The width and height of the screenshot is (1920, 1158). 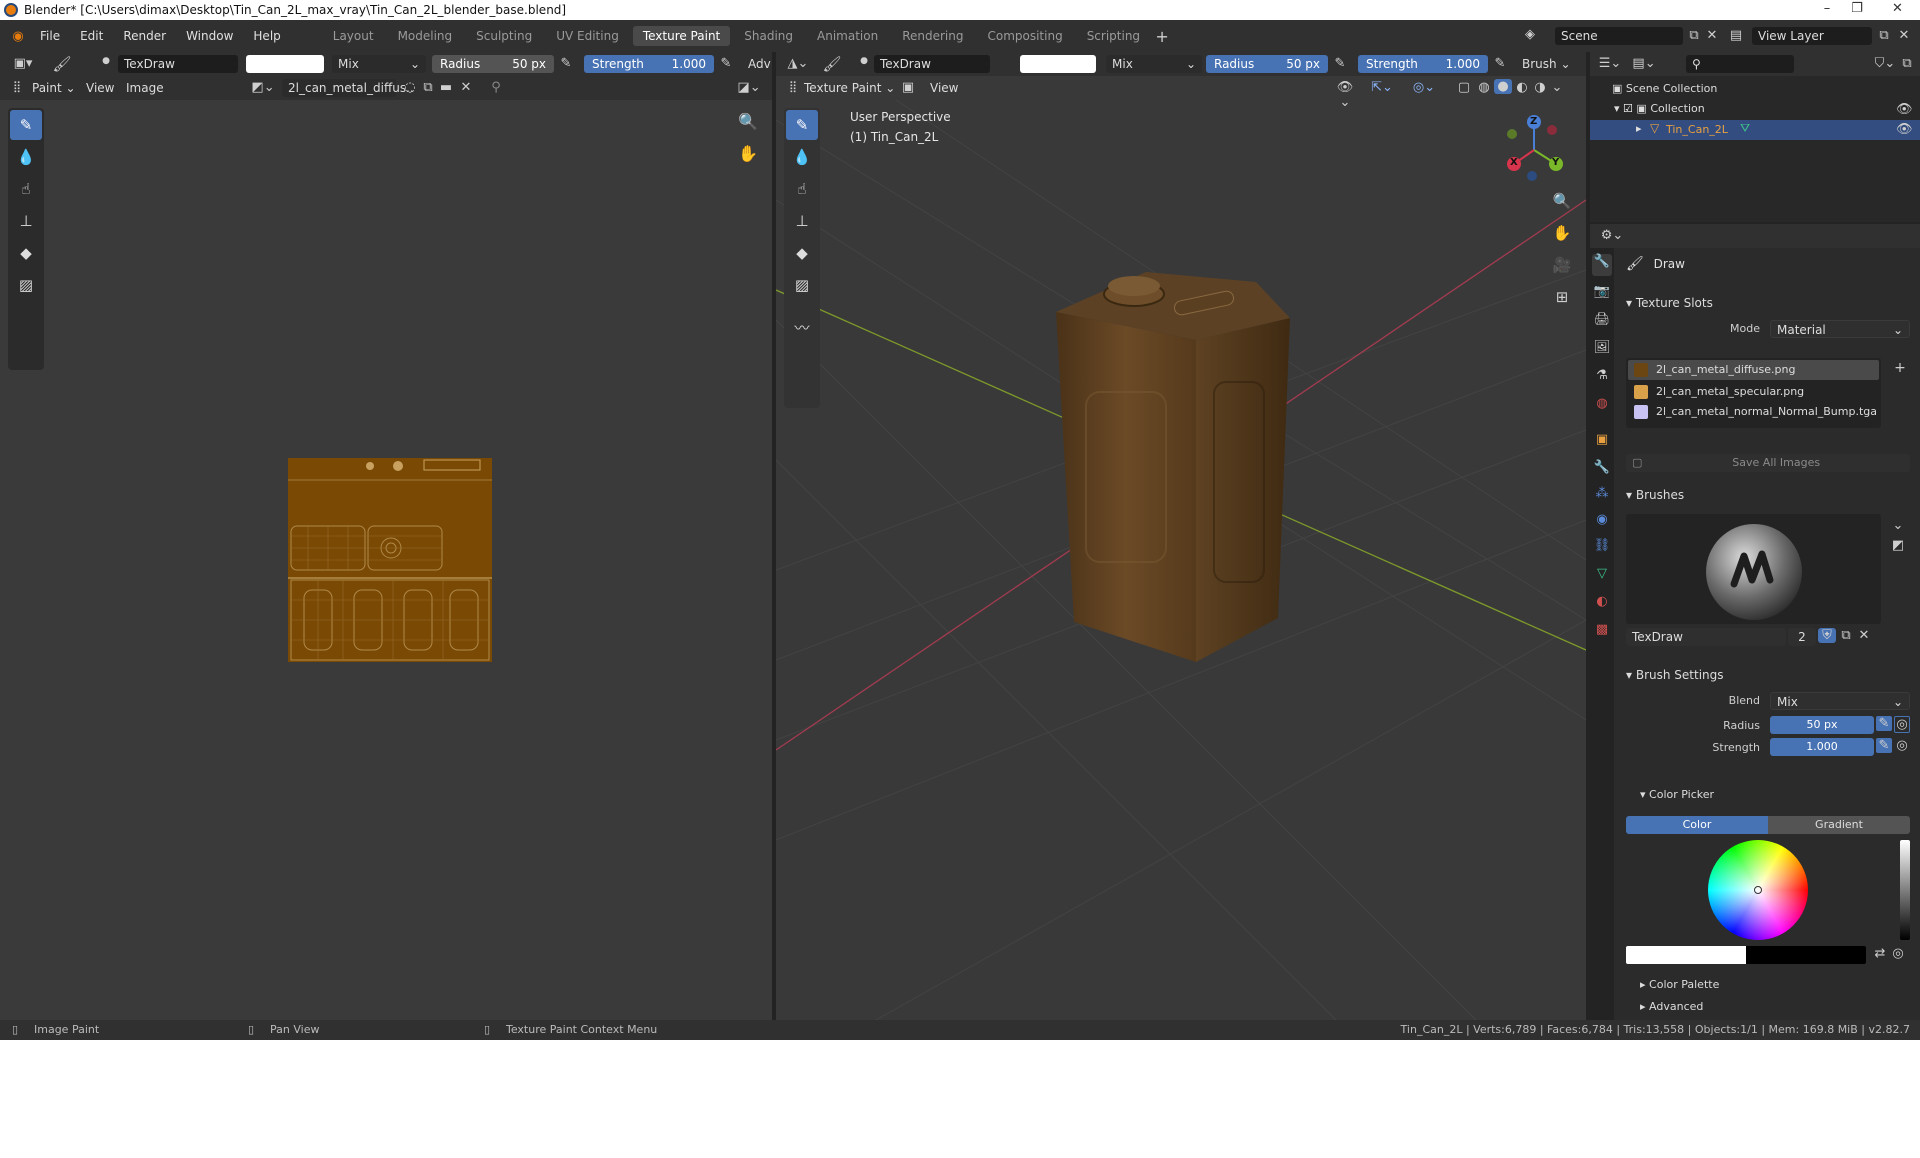 I want to click on outliner-search-input: ⚲, so click(x=1740, y=64).